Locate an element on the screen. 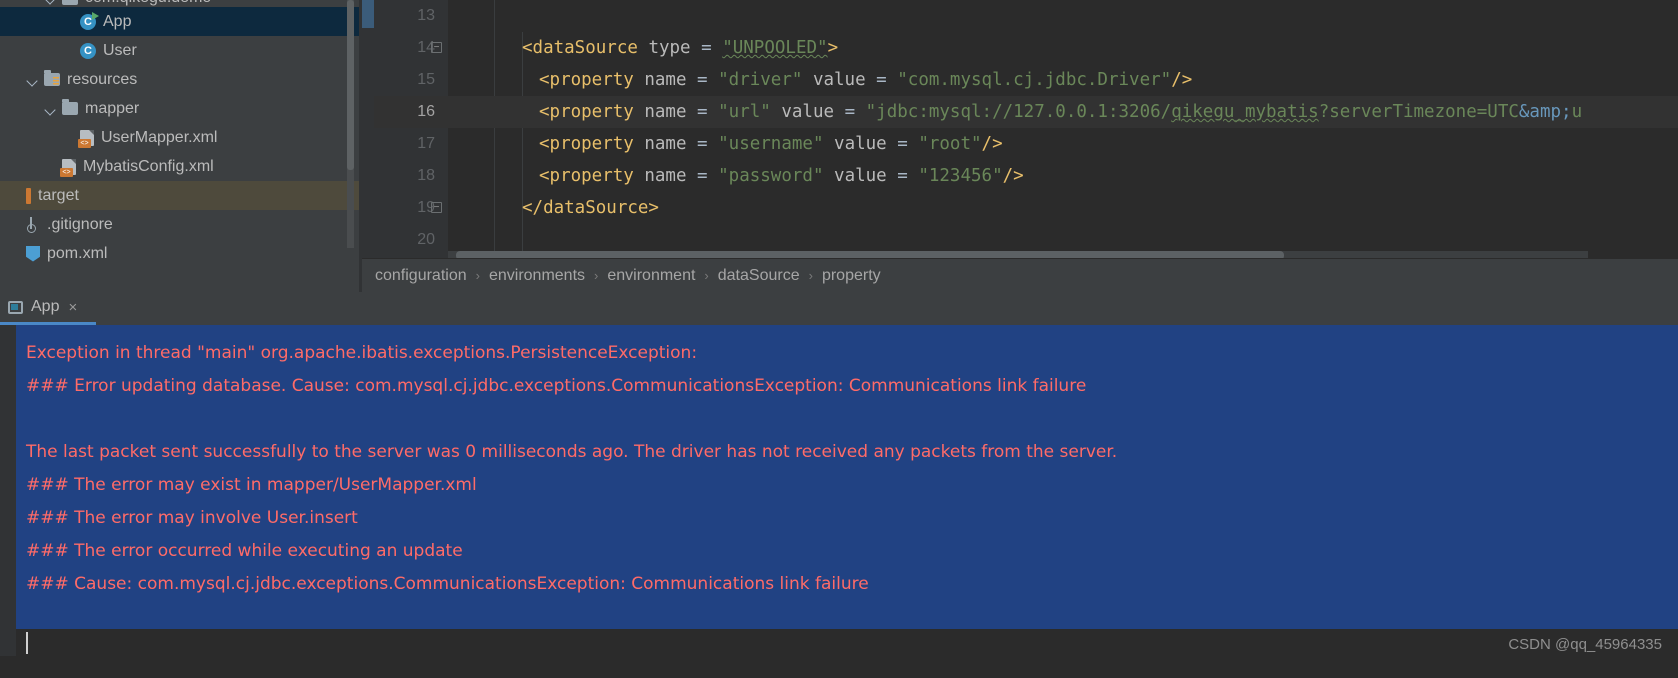 This screenshot has height=678, width=1678. console-tab-bar: App × is located at coordinates (839, 308).